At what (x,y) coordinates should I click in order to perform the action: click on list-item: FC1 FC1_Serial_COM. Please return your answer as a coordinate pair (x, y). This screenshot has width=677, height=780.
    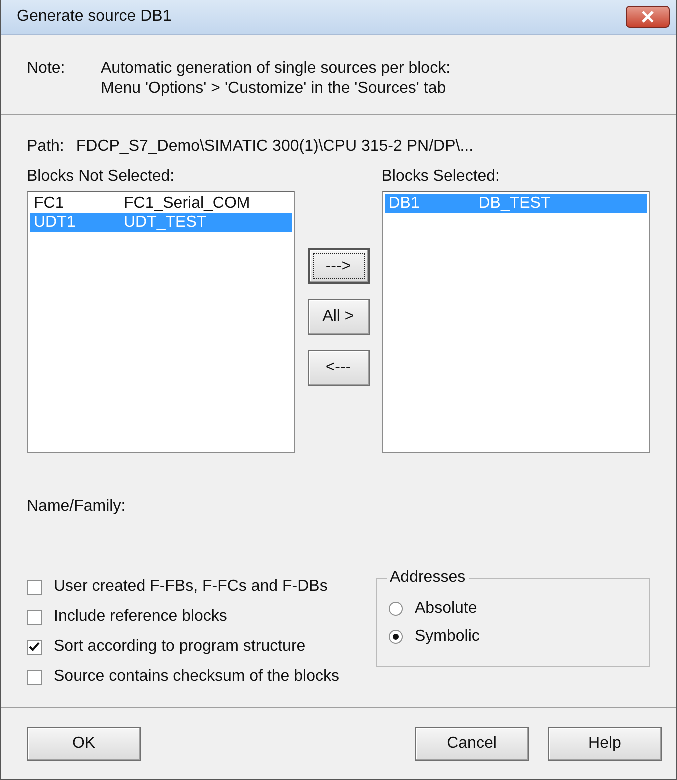
    Looking at the image, I should click on (161, 203).